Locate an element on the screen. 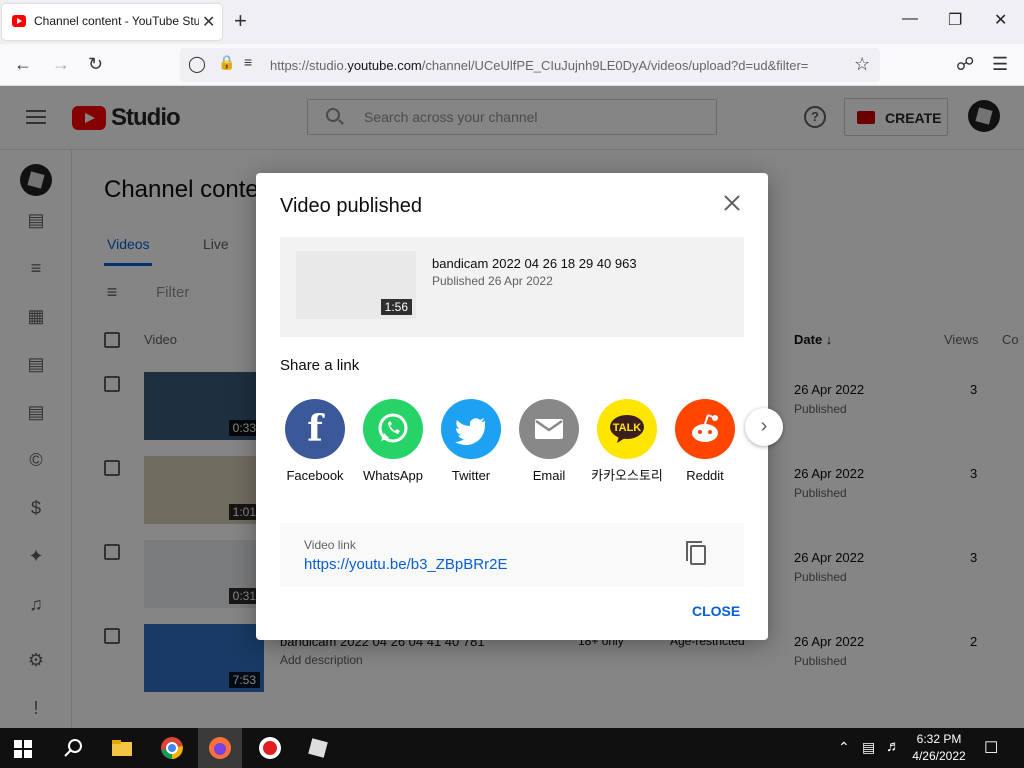  forward-icon: → is located at coordinates (61, 64).